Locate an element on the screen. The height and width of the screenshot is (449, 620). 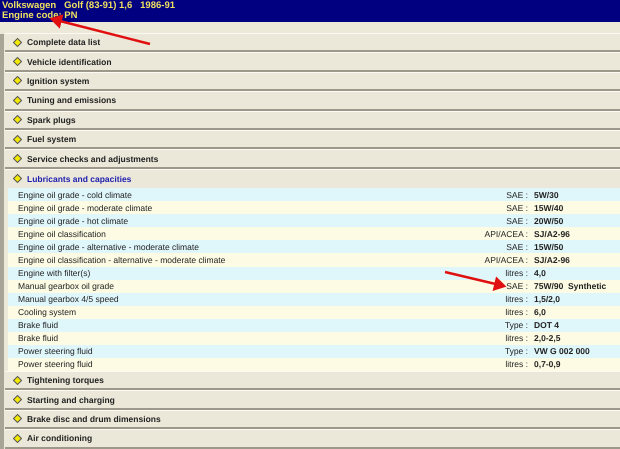
arrow-drawing is located at coordinates (475, 280).